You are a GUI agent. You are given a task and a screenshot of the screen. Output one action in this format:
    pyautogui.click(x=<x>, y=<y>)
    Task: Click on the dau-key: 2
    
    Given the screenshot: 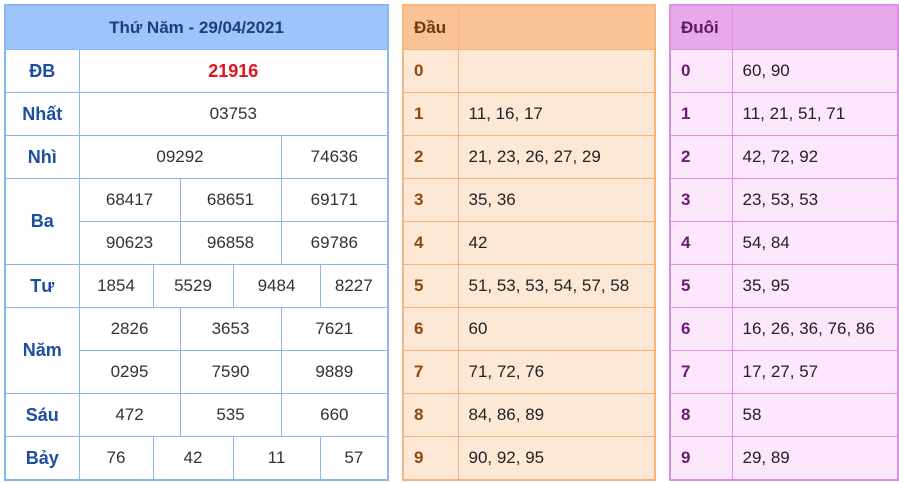 What is the action you would take?
    pyautogui.click(x=430, y=157)
    